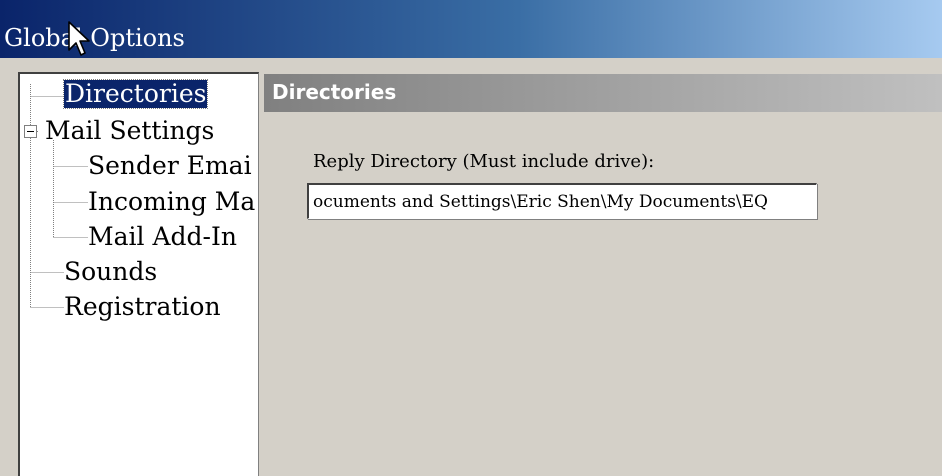 The height and width of the screenshot is (476, 942). Describe the element at coordinates (603, 93) in the screenshot. I see `panel-header: Directories` at that location.